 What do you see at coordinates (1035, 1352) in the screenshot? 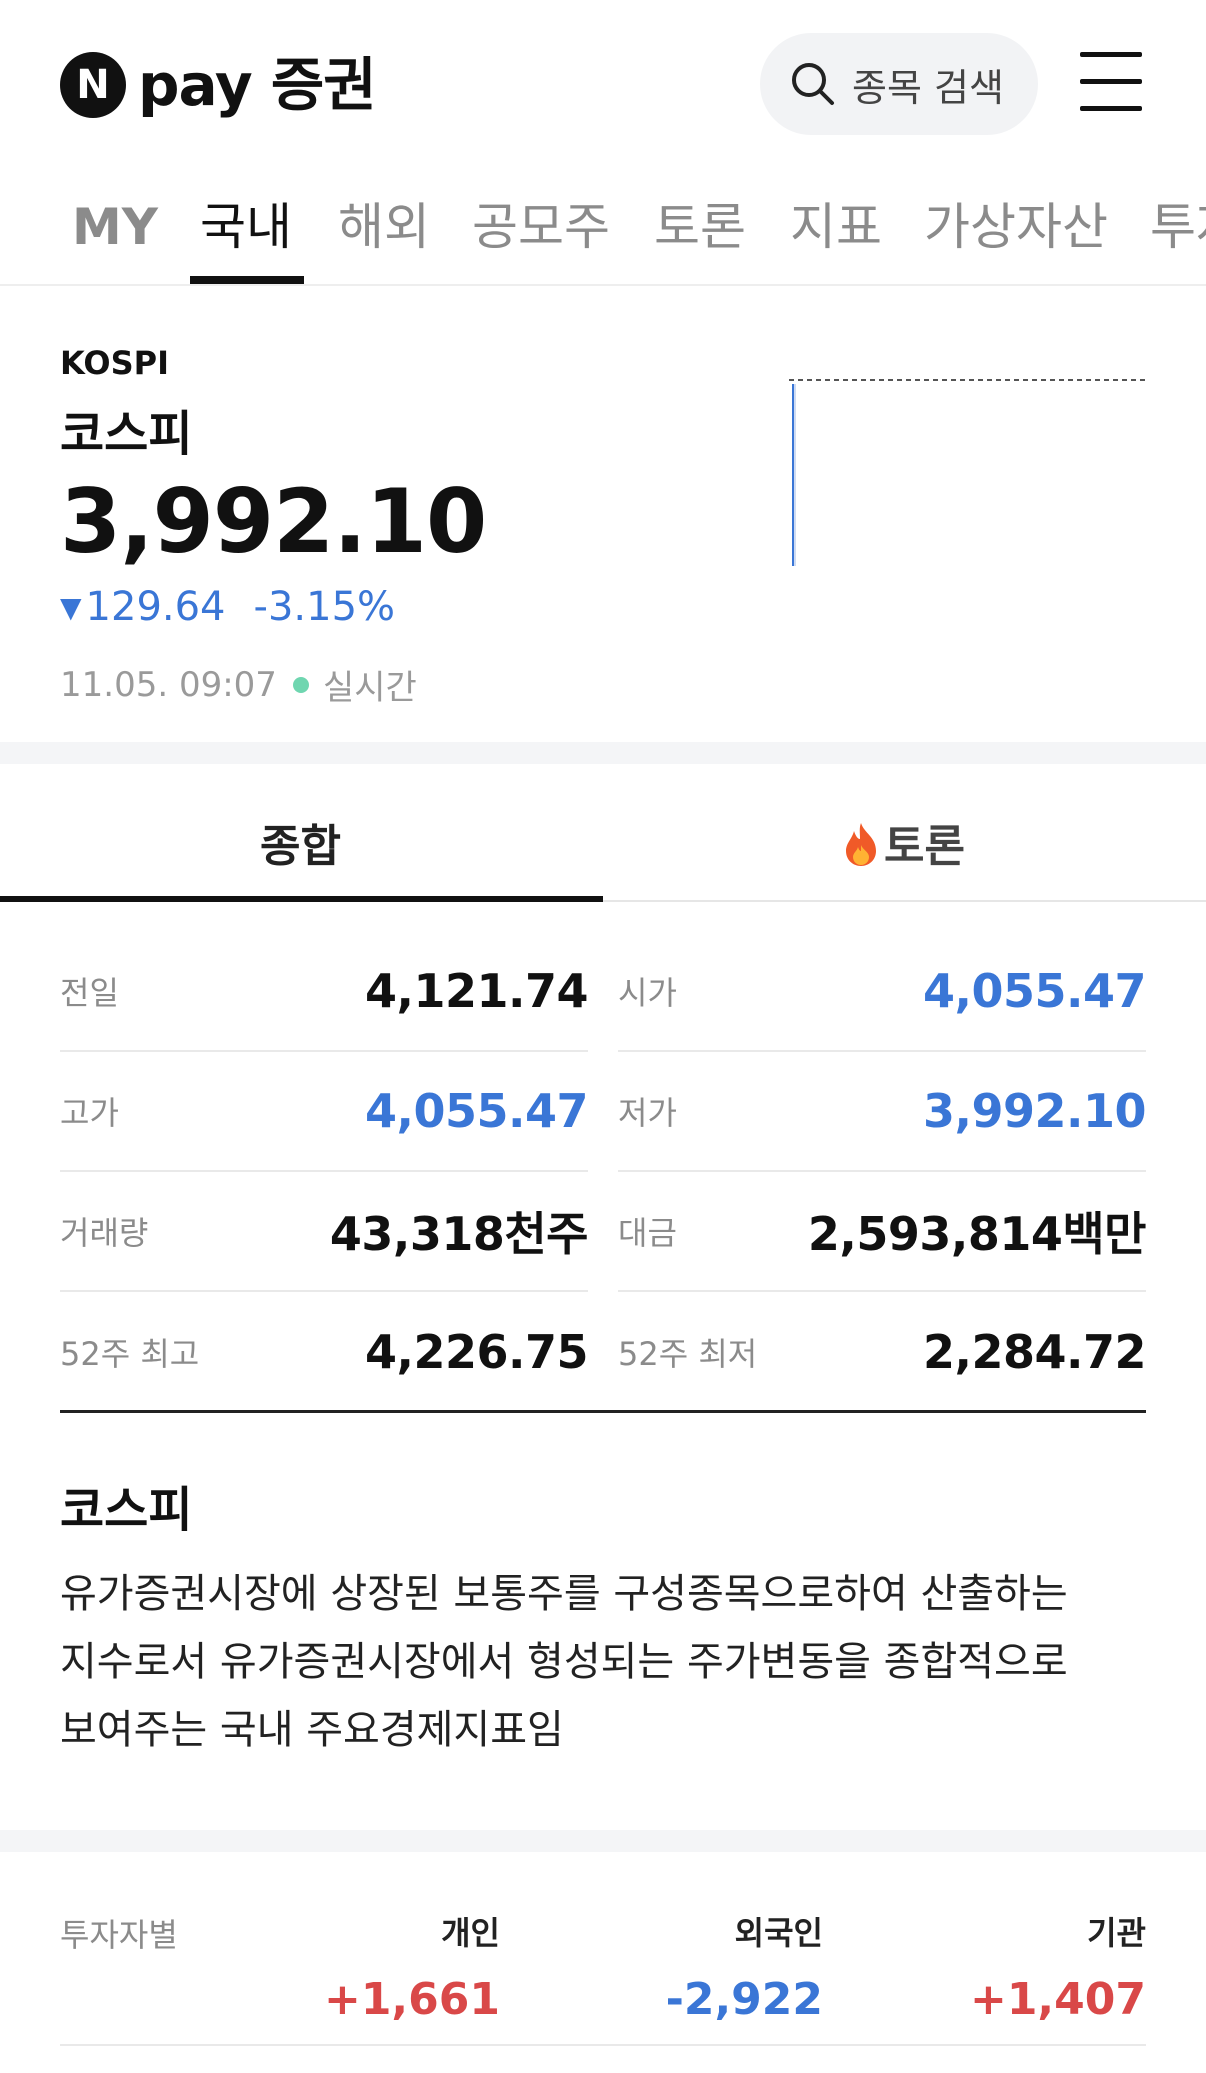
I see `stat-value: 2,284.72` at bounding box center [1035, 1352].